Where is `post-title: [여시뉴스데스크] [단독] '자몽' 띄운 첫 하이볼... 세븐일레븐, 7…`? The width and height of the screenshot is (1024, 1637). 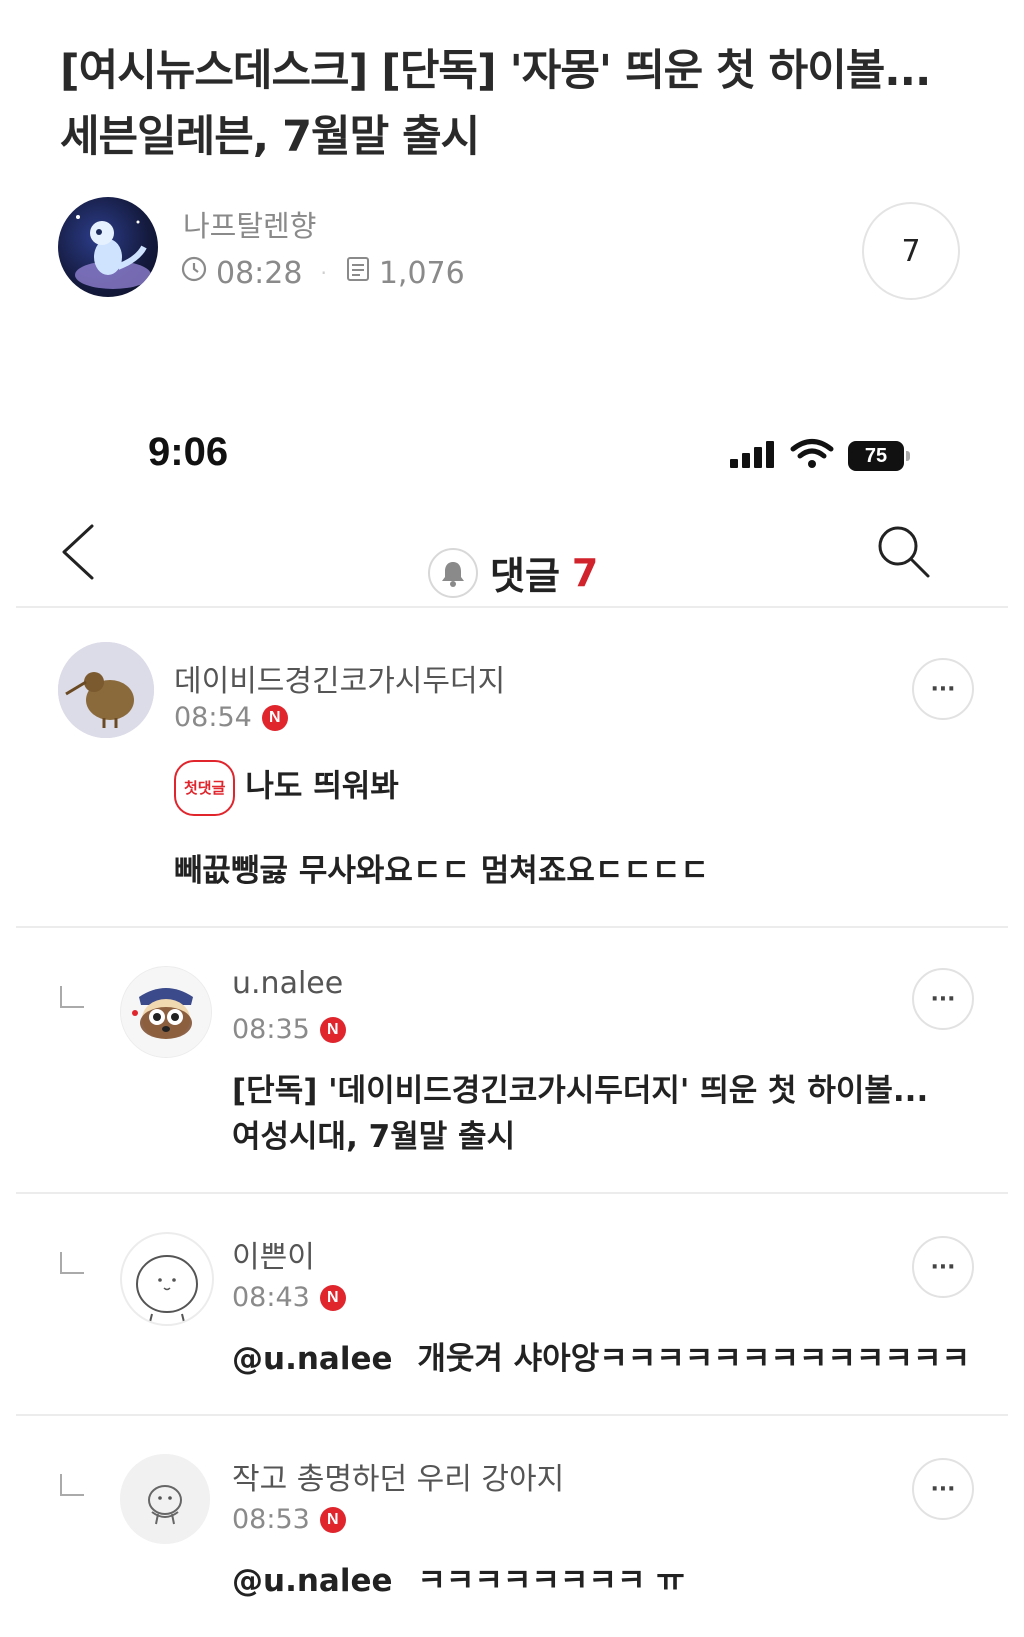 post-title: [여시뉴스데스크] [단독] '자몽' 띄운 첫 하이볼... 세븐일레븐, 7… is located at coordinates (510, 104).